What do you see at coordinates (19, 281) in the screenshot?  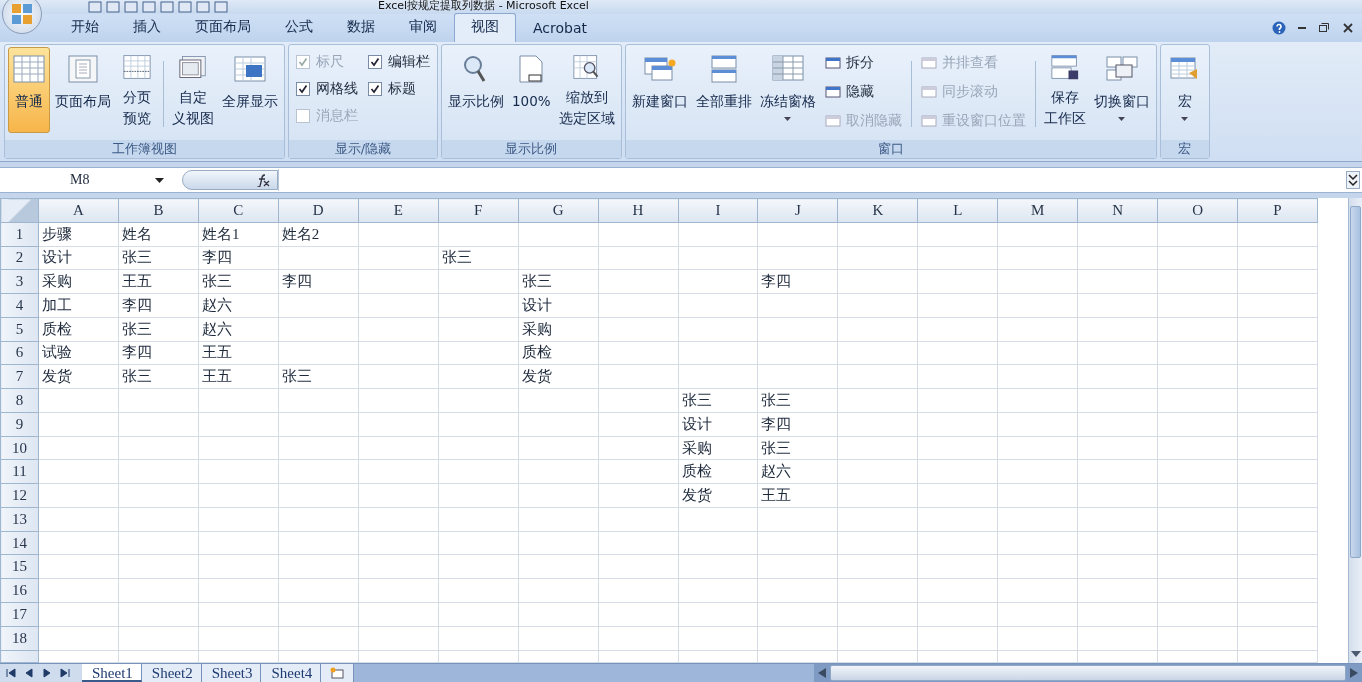 I see `row-header: 3` at bounding box center [19, 281].